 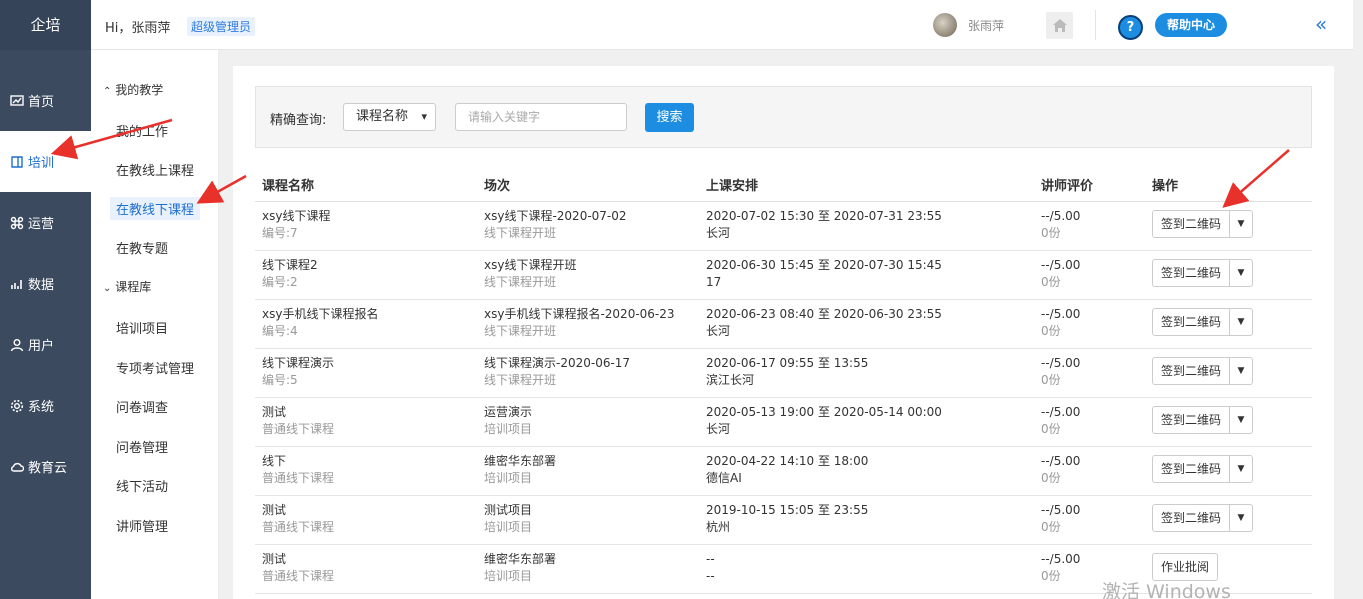 What do you see at coordinates (41, 346) in the screenshot?
I see `nav-item-label: 用户` at bounding box center [41, 346].